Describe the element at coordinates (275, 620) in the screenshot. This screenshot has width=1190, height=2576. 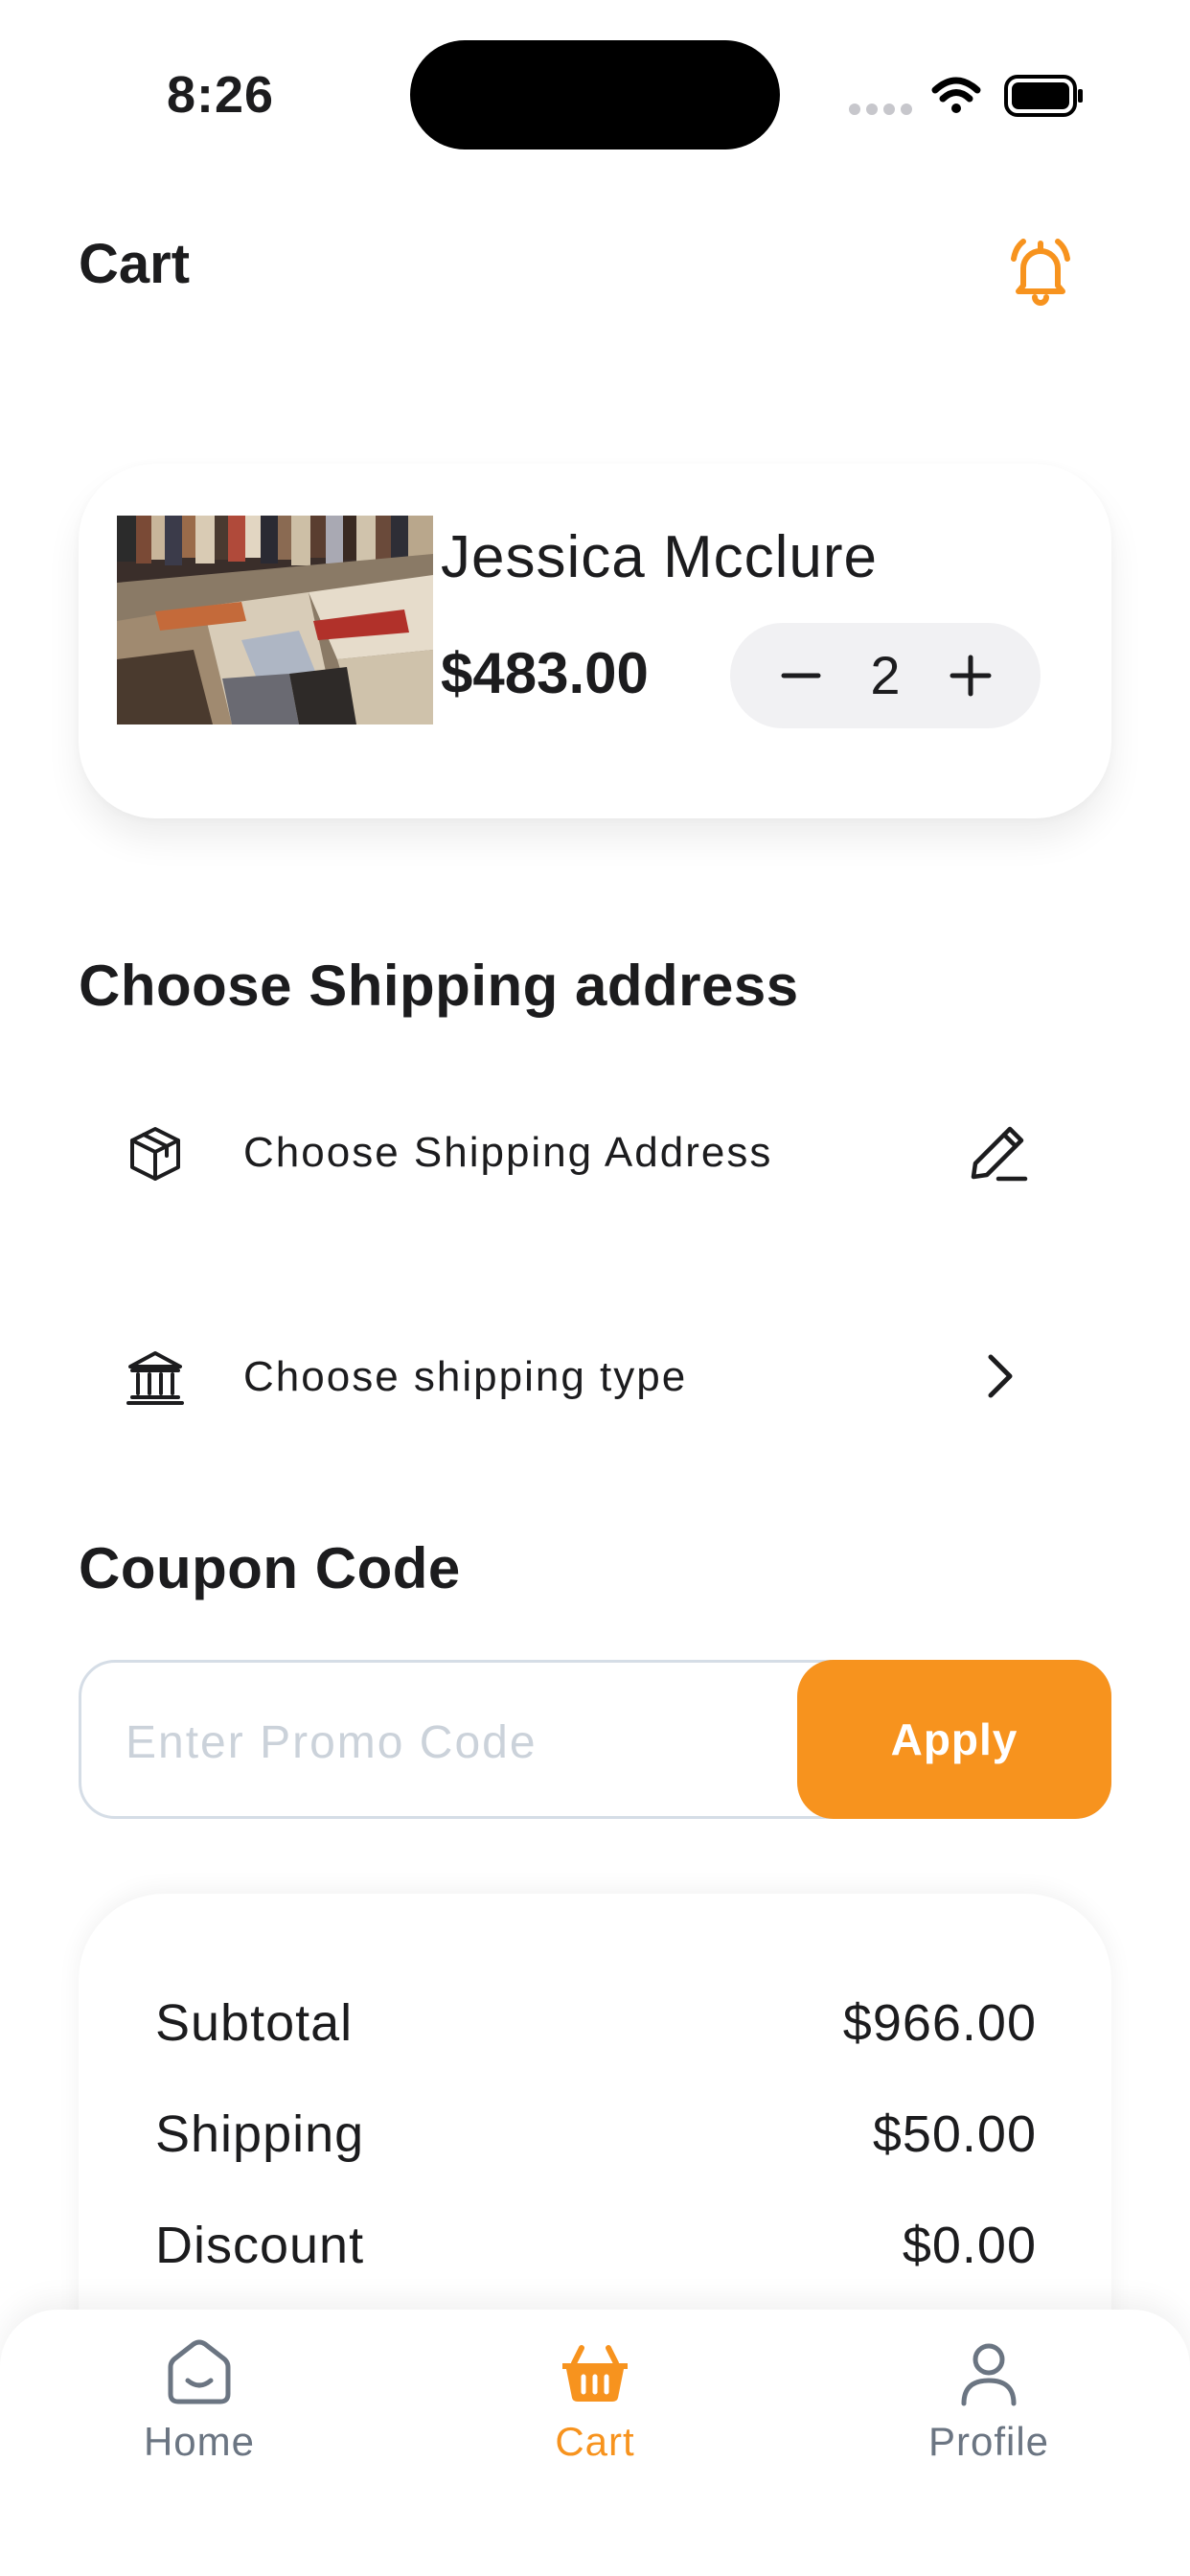
I see `product-image` at that location.